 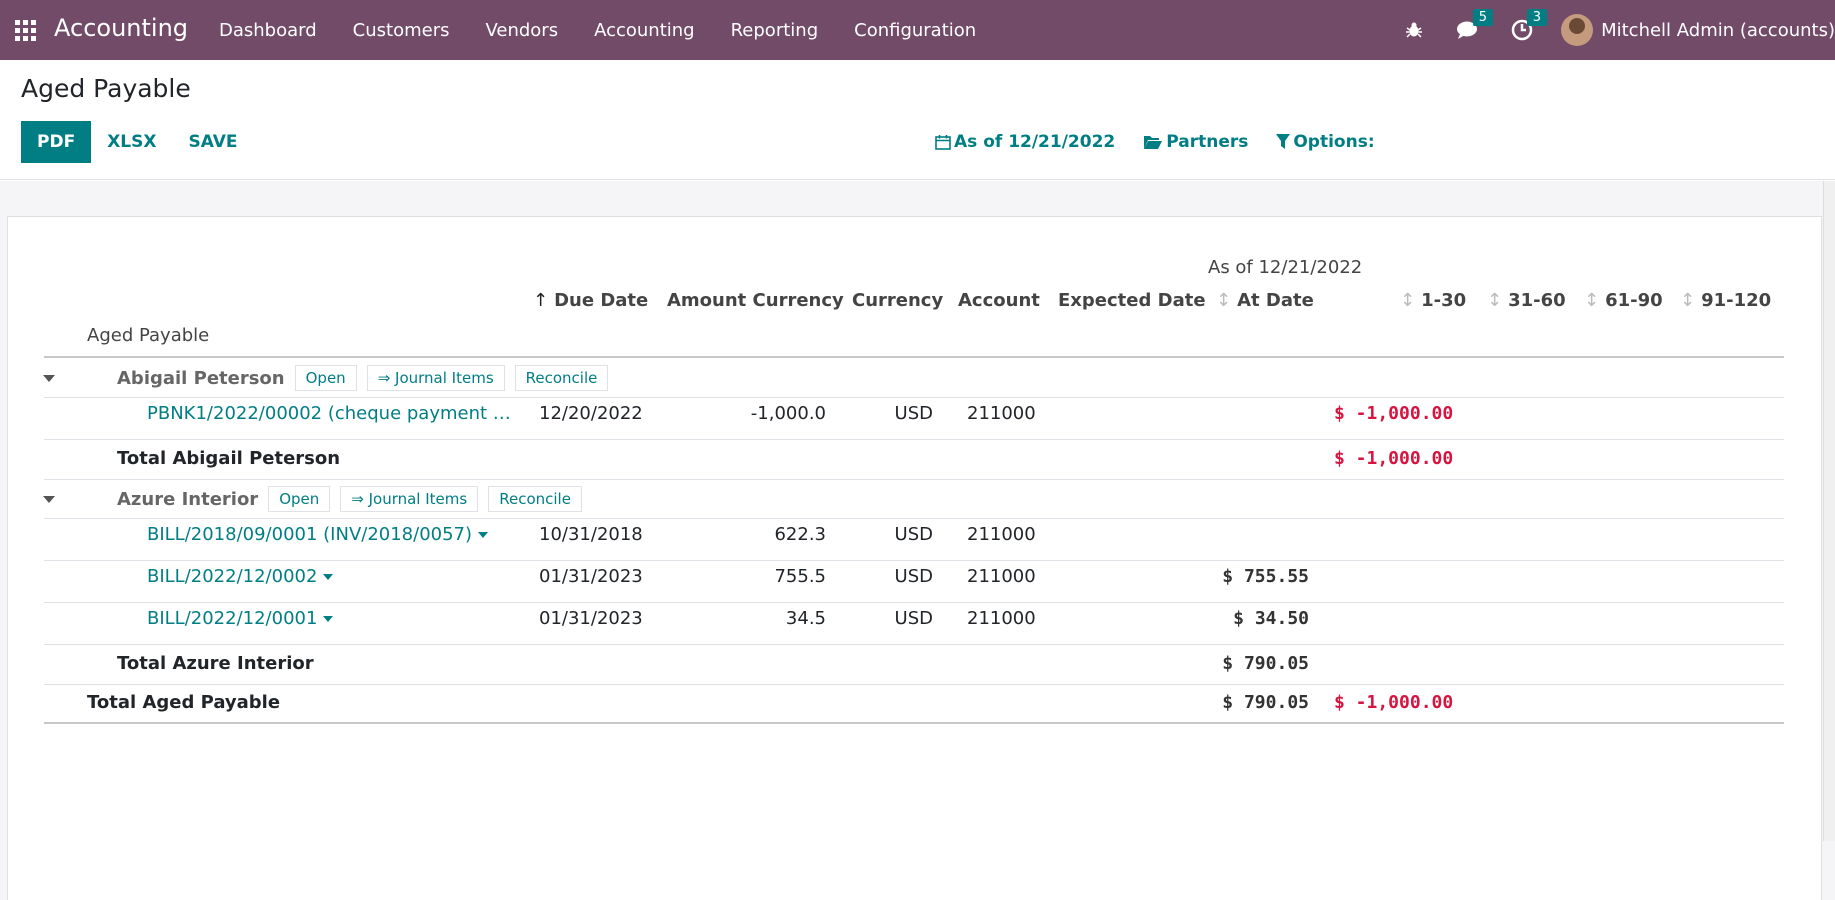 What do you see at coordinates (915, 30) in the screenshot?
I see `menu-configuration: Configuration` at bounding box center [915, 30].